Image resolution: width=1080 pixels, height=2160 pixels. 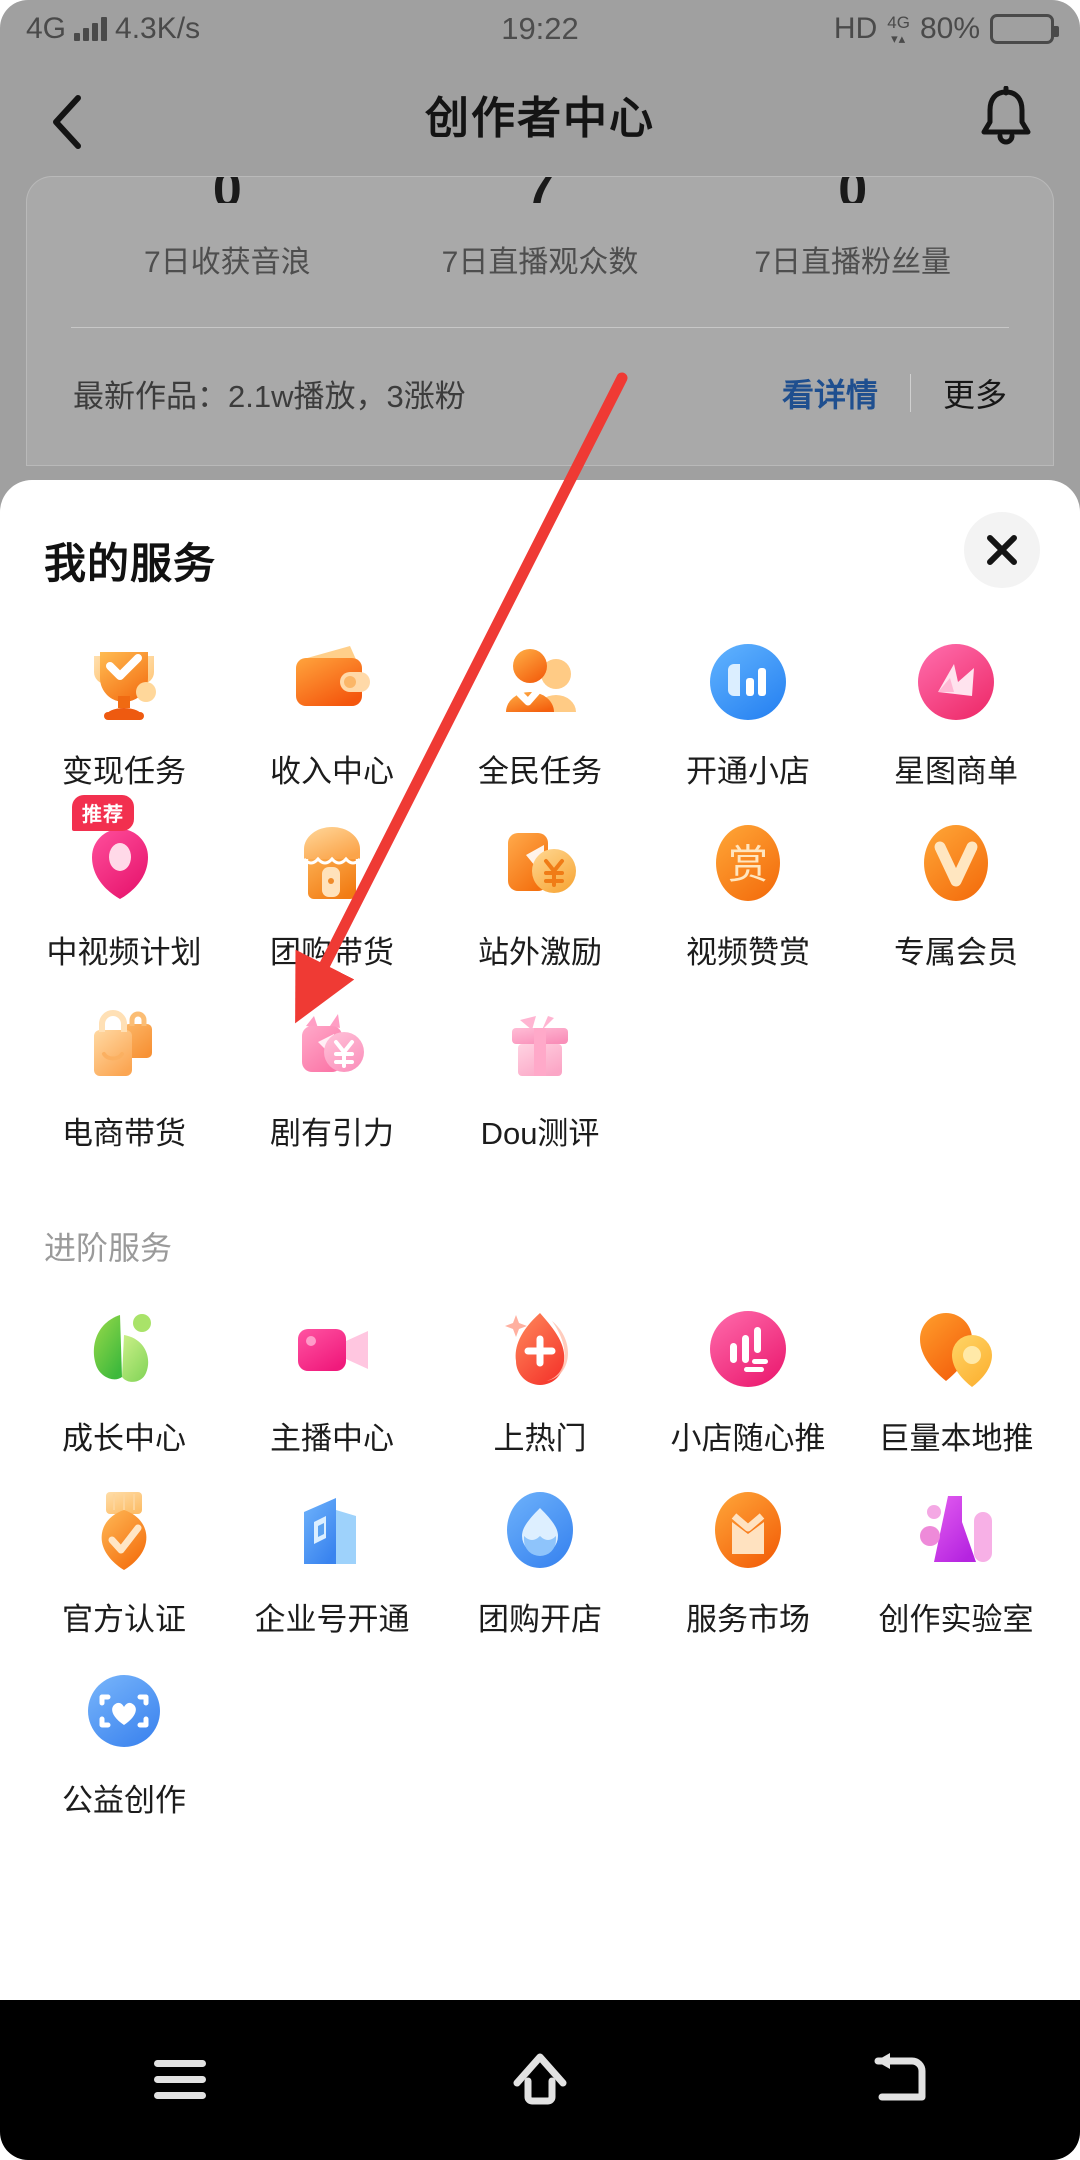 What do you see at coordinates (748, 682) in the screenshot?
I see `shop-chart-circle-icon` at bounding box center [748, 682].